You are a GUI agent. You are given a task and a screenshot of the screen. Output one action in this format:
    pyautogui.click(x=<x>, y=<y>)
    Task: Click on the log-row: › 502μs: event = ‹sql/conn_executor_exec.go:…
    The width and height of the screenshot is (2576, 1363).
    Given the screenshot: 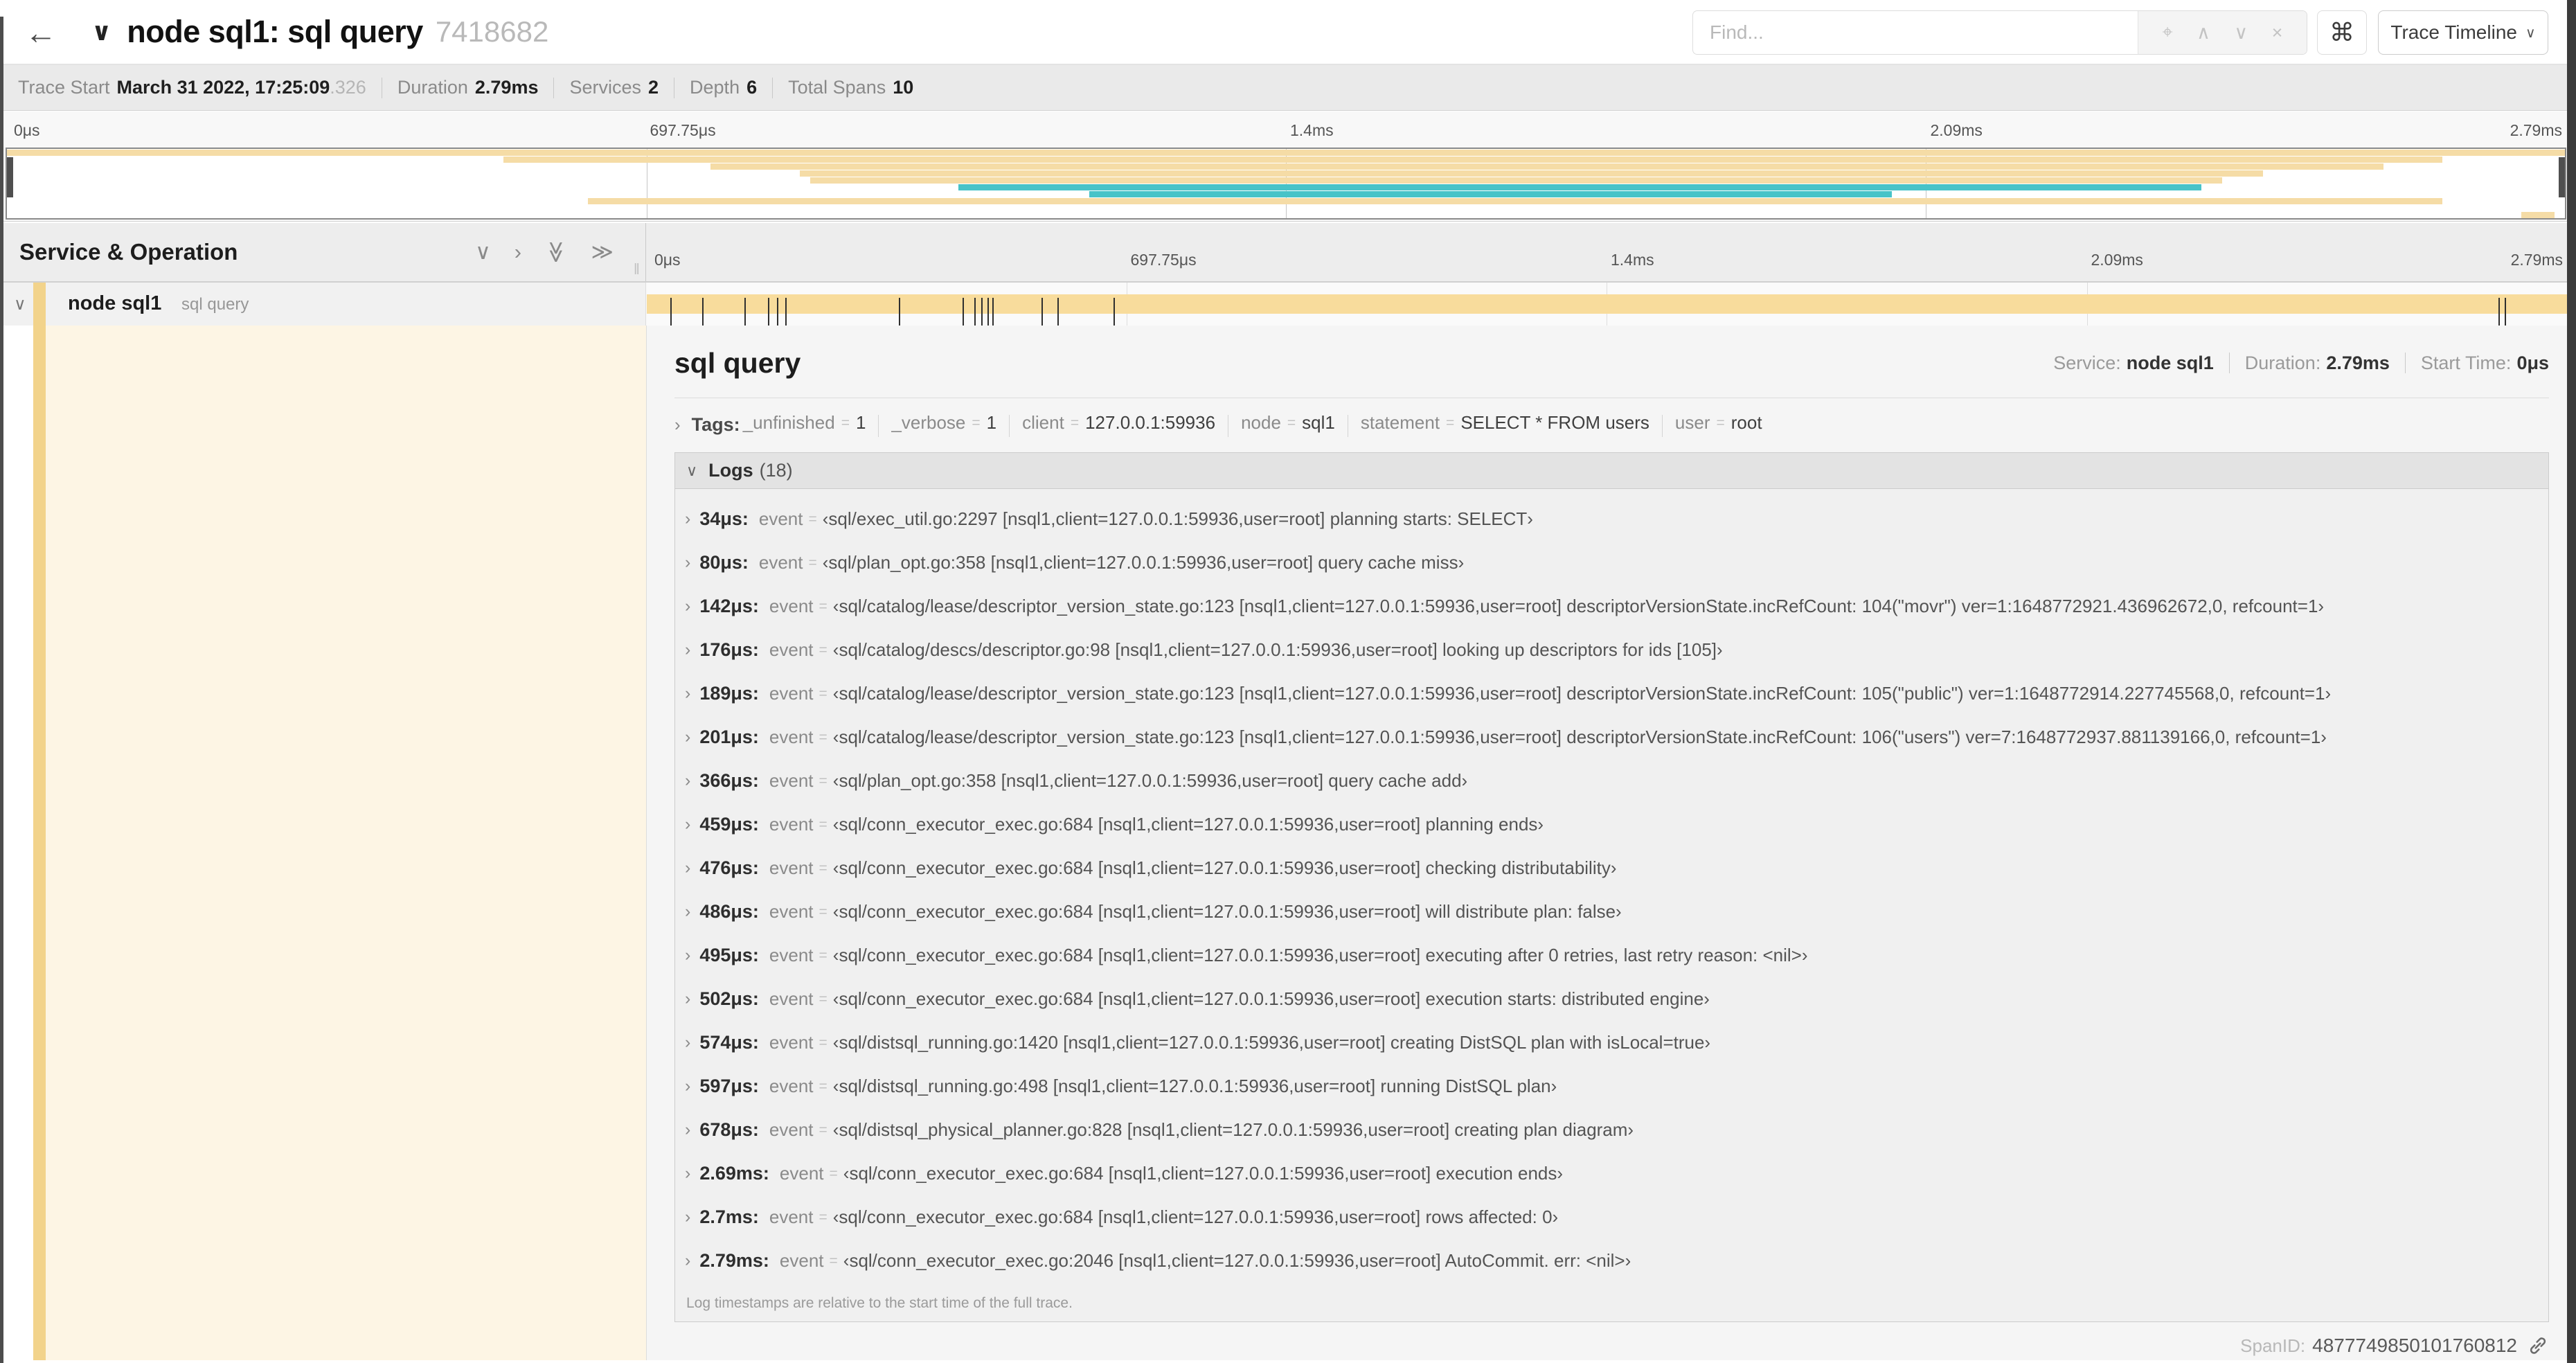 What is the action you would take?
    pyautogui.click(x=1616, y=999)
    